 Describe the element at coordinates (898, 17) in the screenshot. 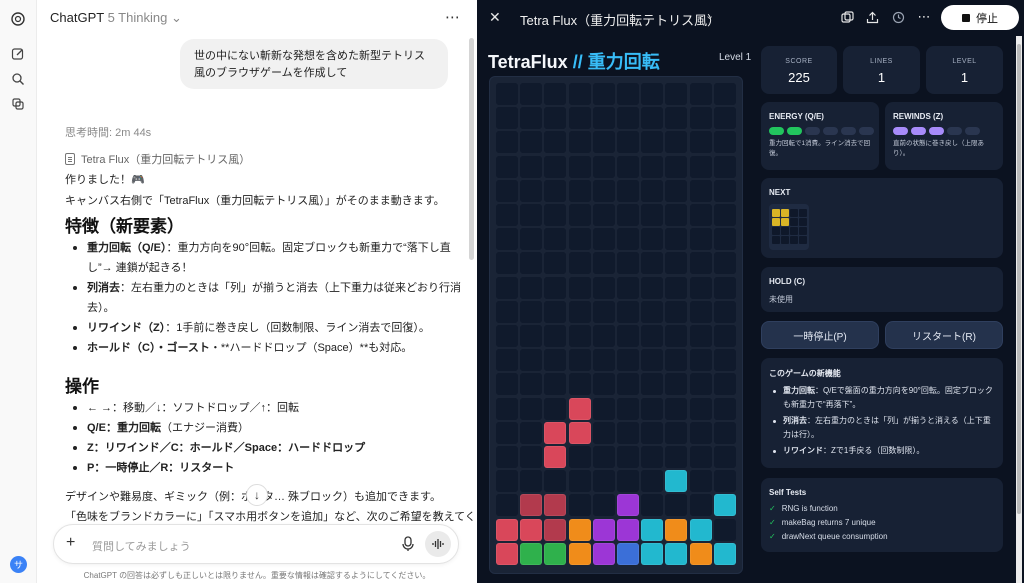

I see `history-icon` at that location.